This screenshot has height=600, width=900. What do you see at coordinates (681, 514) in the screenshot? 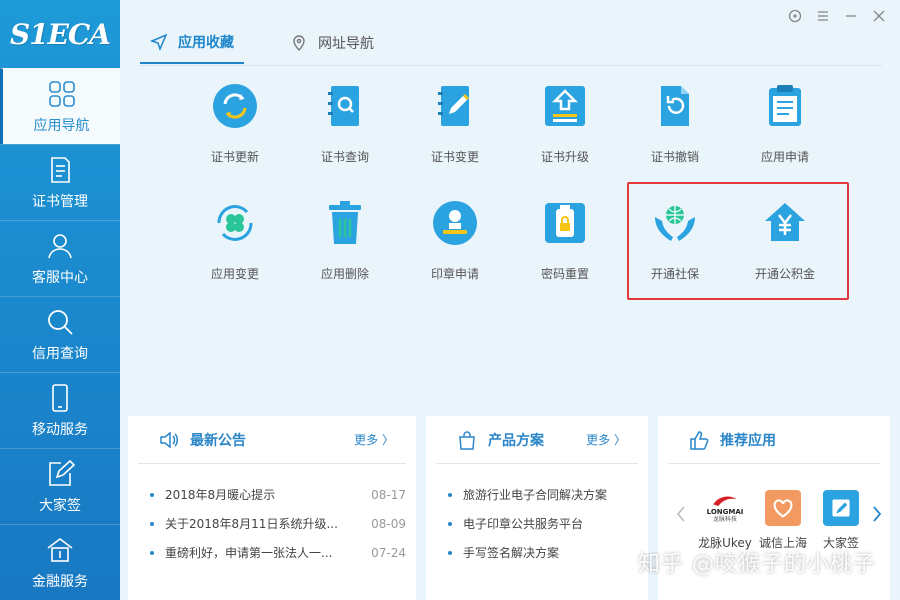
I see `chevron-left-icon` at bounding box center [681, 514].